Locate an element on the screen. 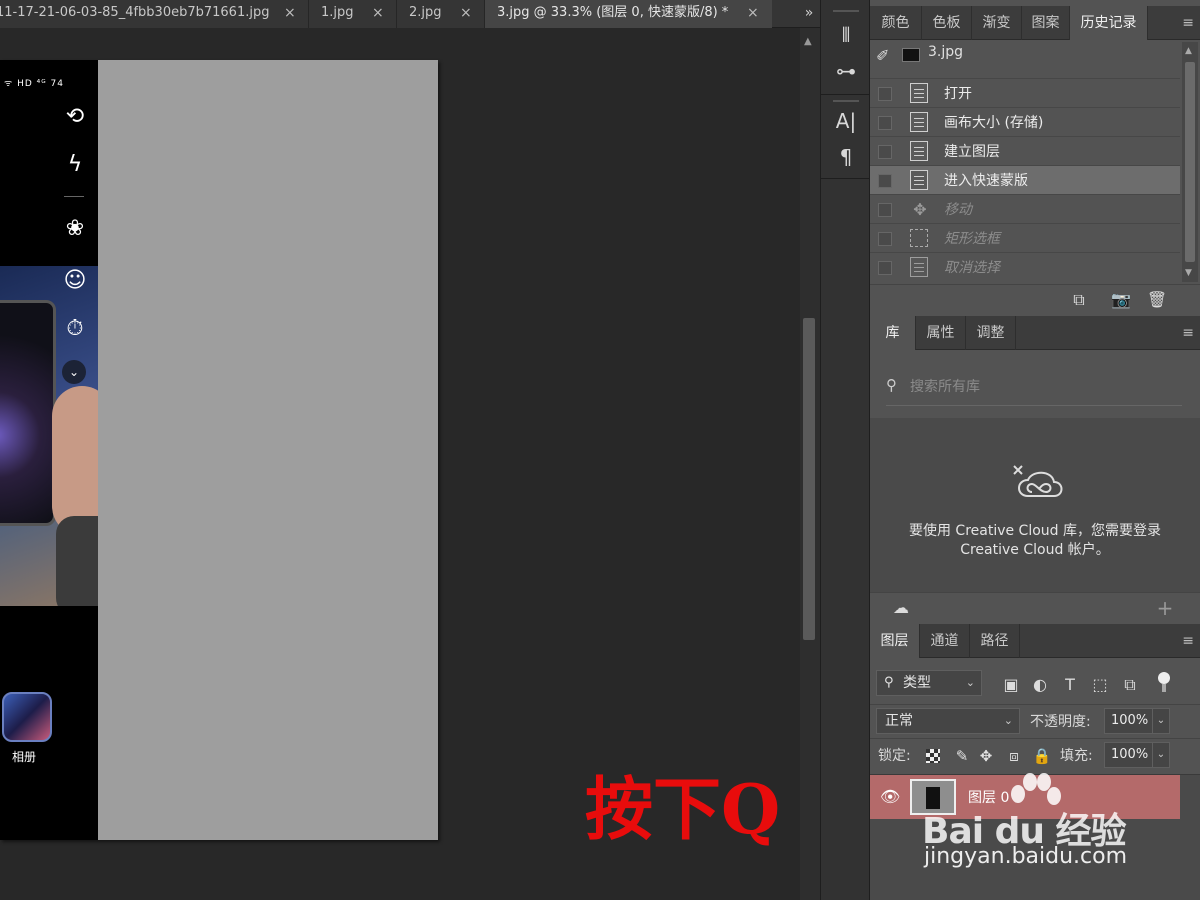 The height and width of the screenshot is (900, 1200). tab-color: 颜色 is located at coordinates (896, 23).